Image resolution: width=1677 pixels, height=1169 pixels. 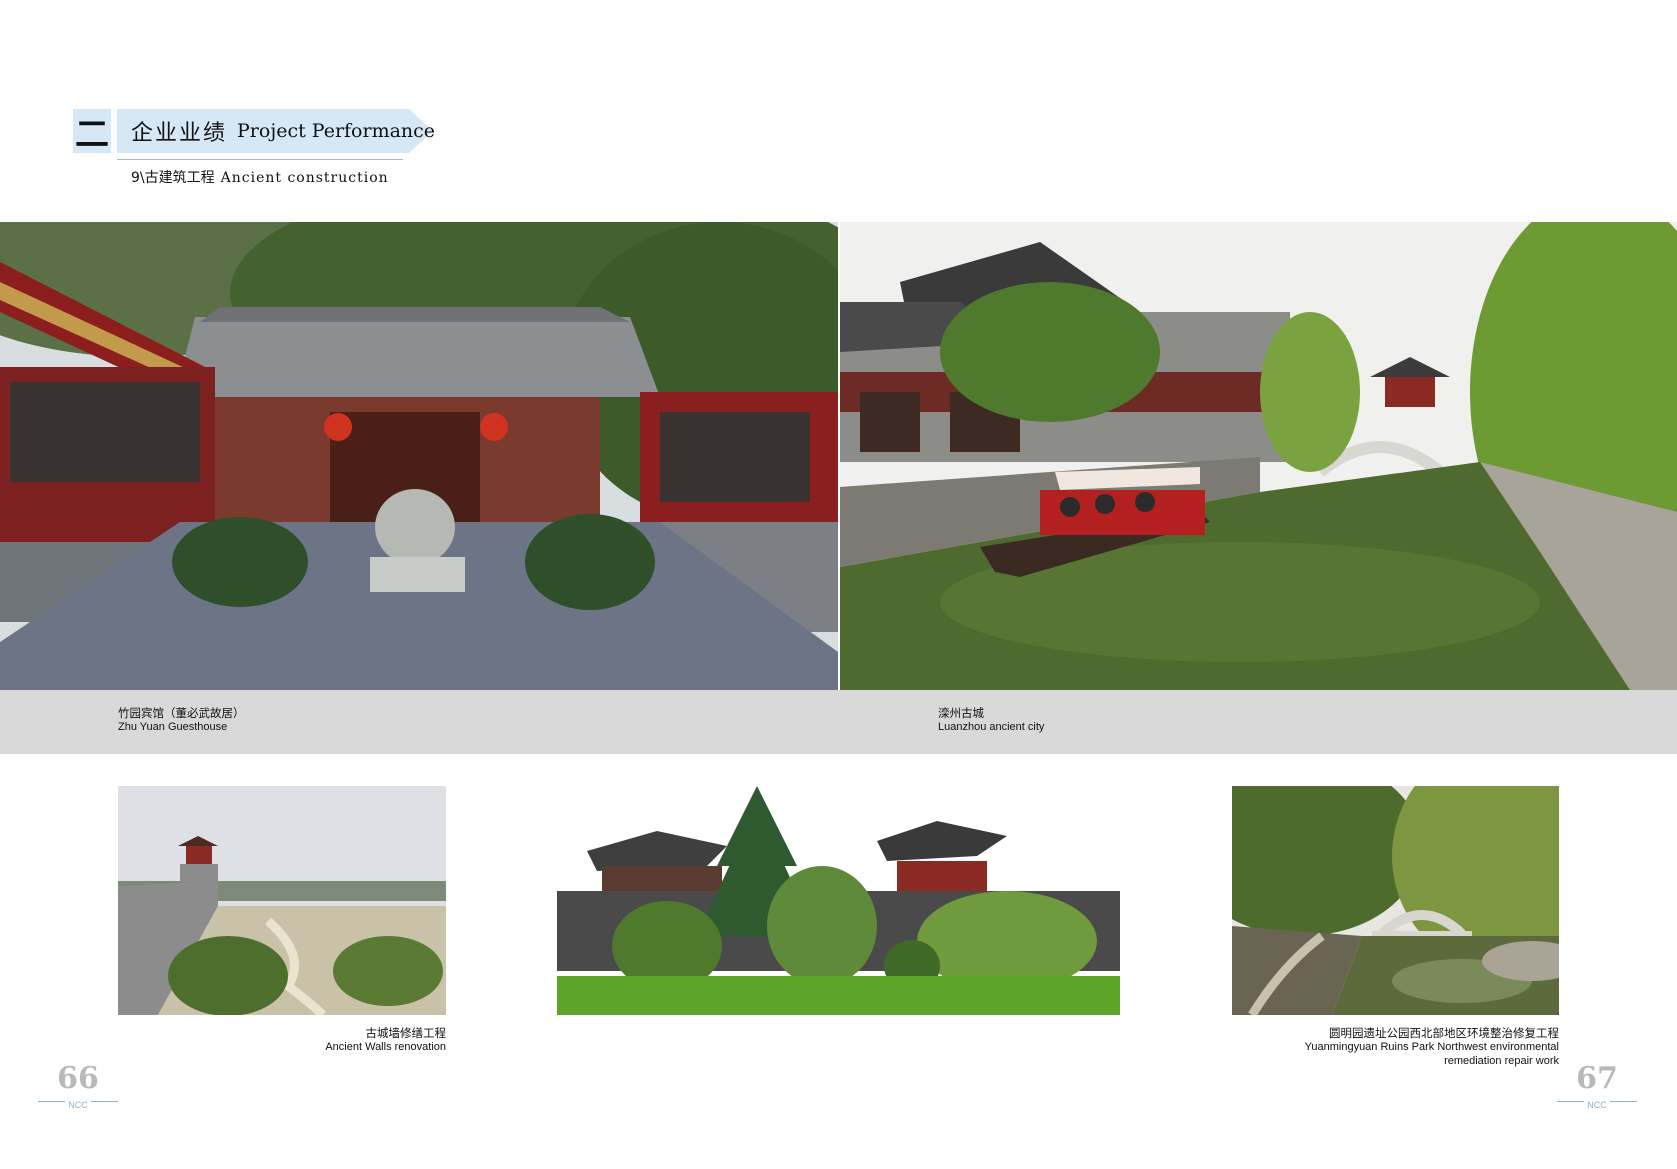 I want to click on city-wall-photo, so click(x=282, y=900).